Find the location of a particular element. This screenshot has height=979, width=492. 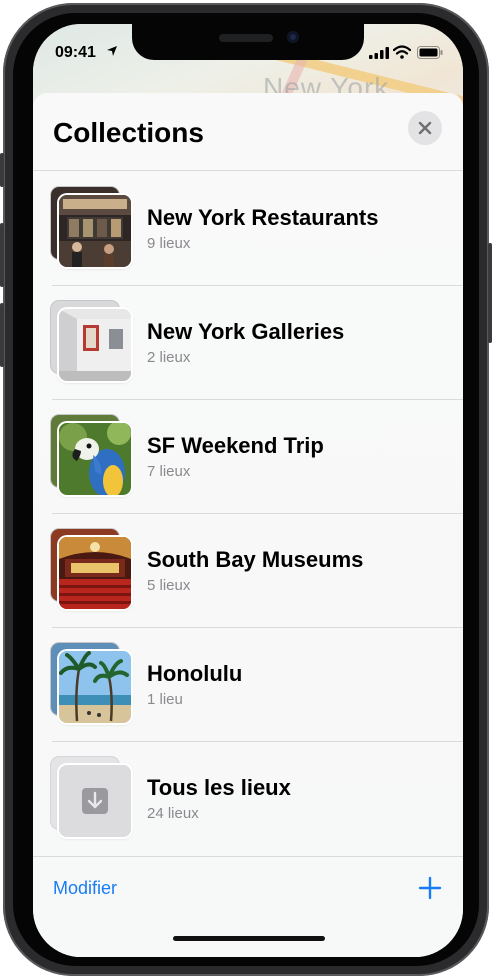

collection-title: SF Weekend Trip is located at coordinates (235, 445).